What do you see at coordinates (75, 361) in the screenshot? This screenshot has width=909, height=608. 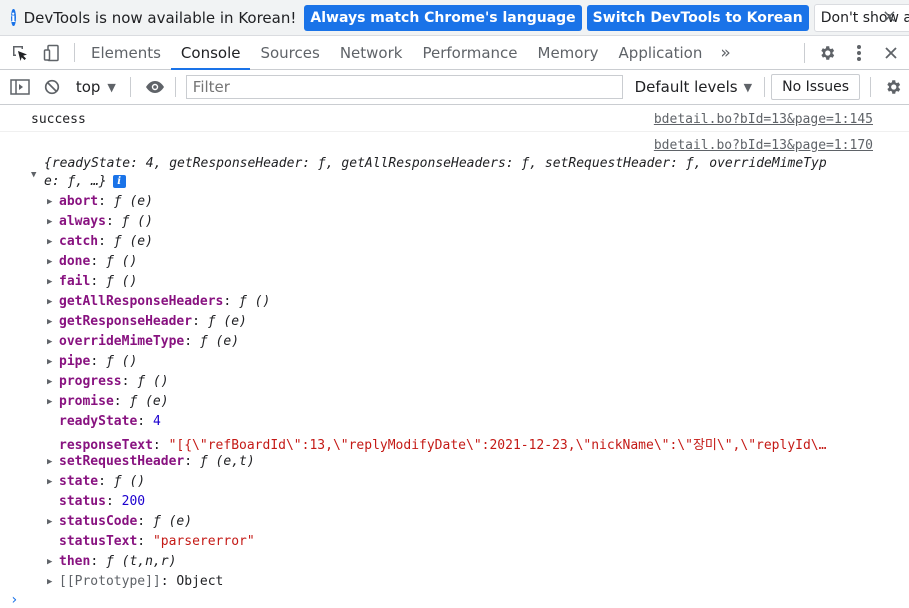 I see `property-key: pipe` at bounding box center [75, 361].